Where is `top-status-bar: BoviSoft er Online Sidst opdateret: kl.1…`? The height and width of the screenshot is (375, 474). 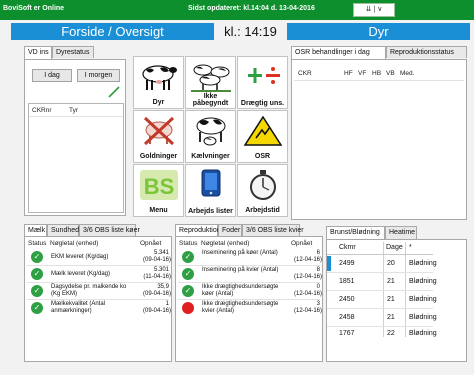
top-status-bar: BoviSoft er Online Sidst opdateret: kl.1… is located at coordinates (237, 10).